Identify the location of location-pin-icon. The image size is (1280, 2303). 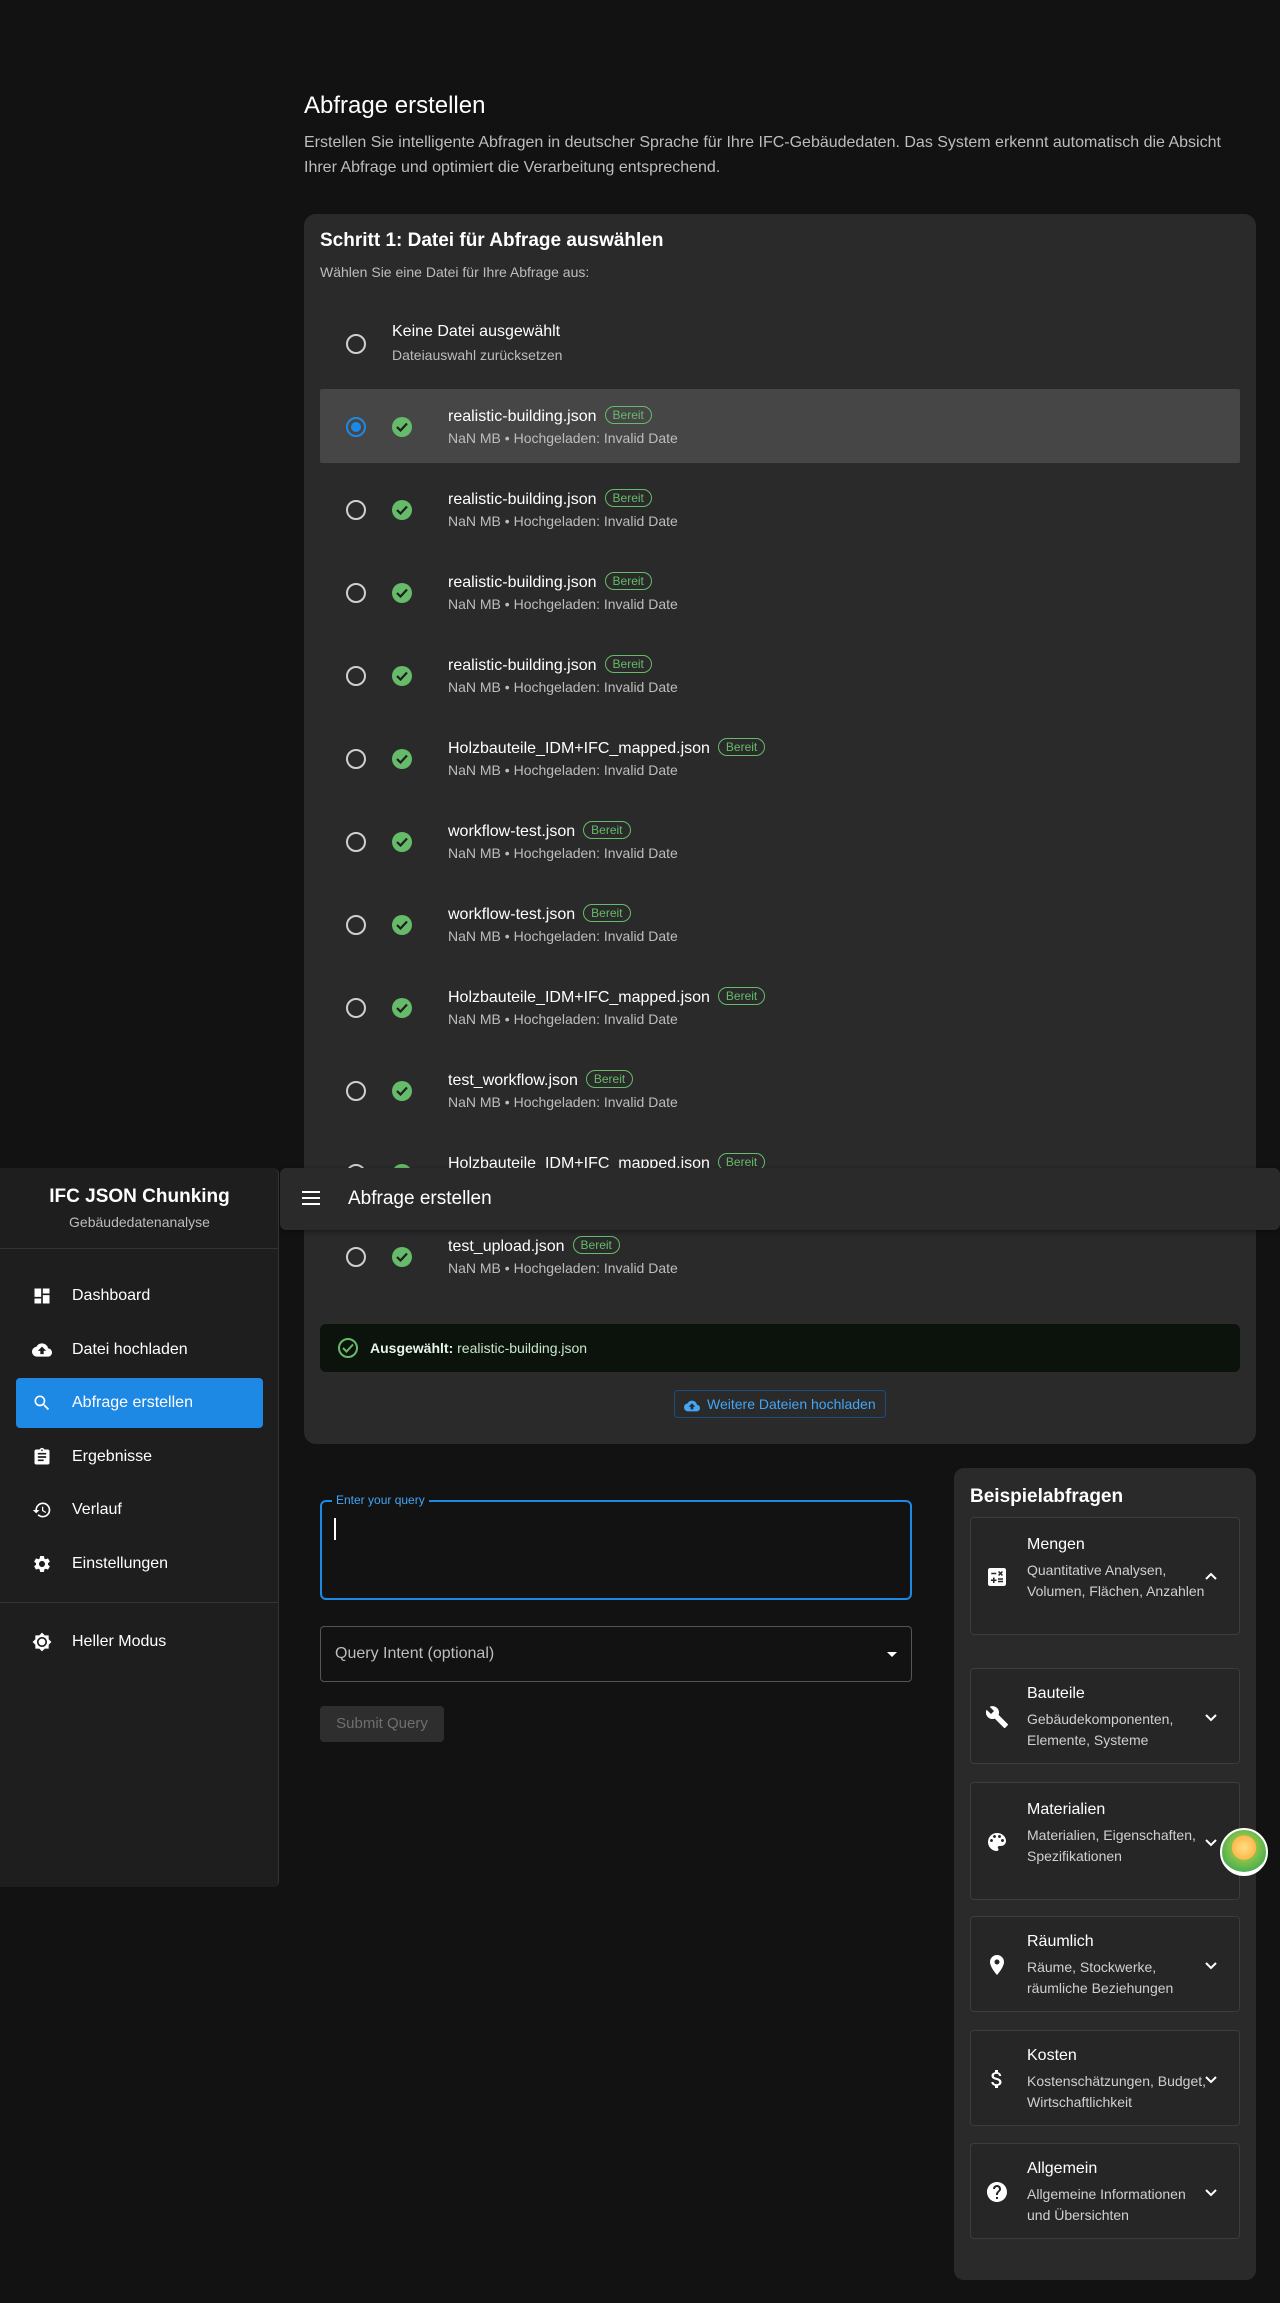
(997, 1967).